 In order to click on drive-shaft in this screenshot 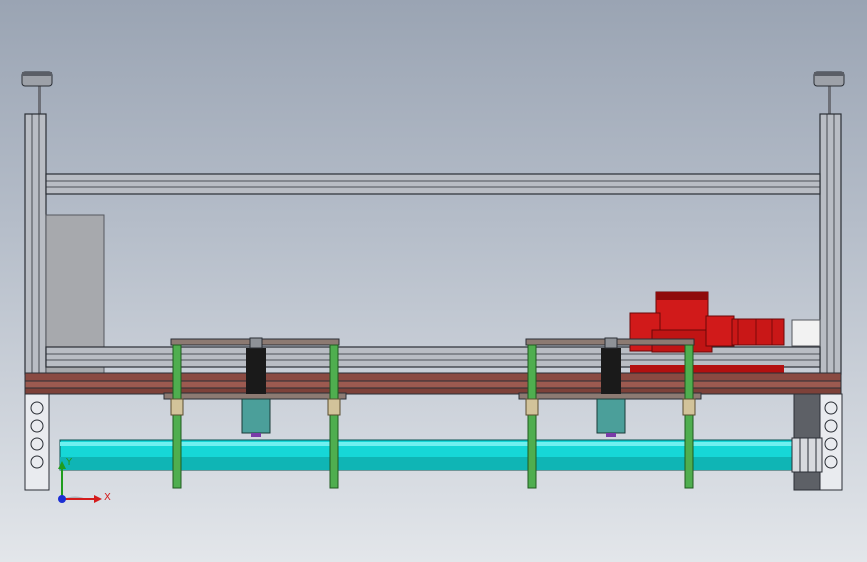, I will do `click(426, 455)`.